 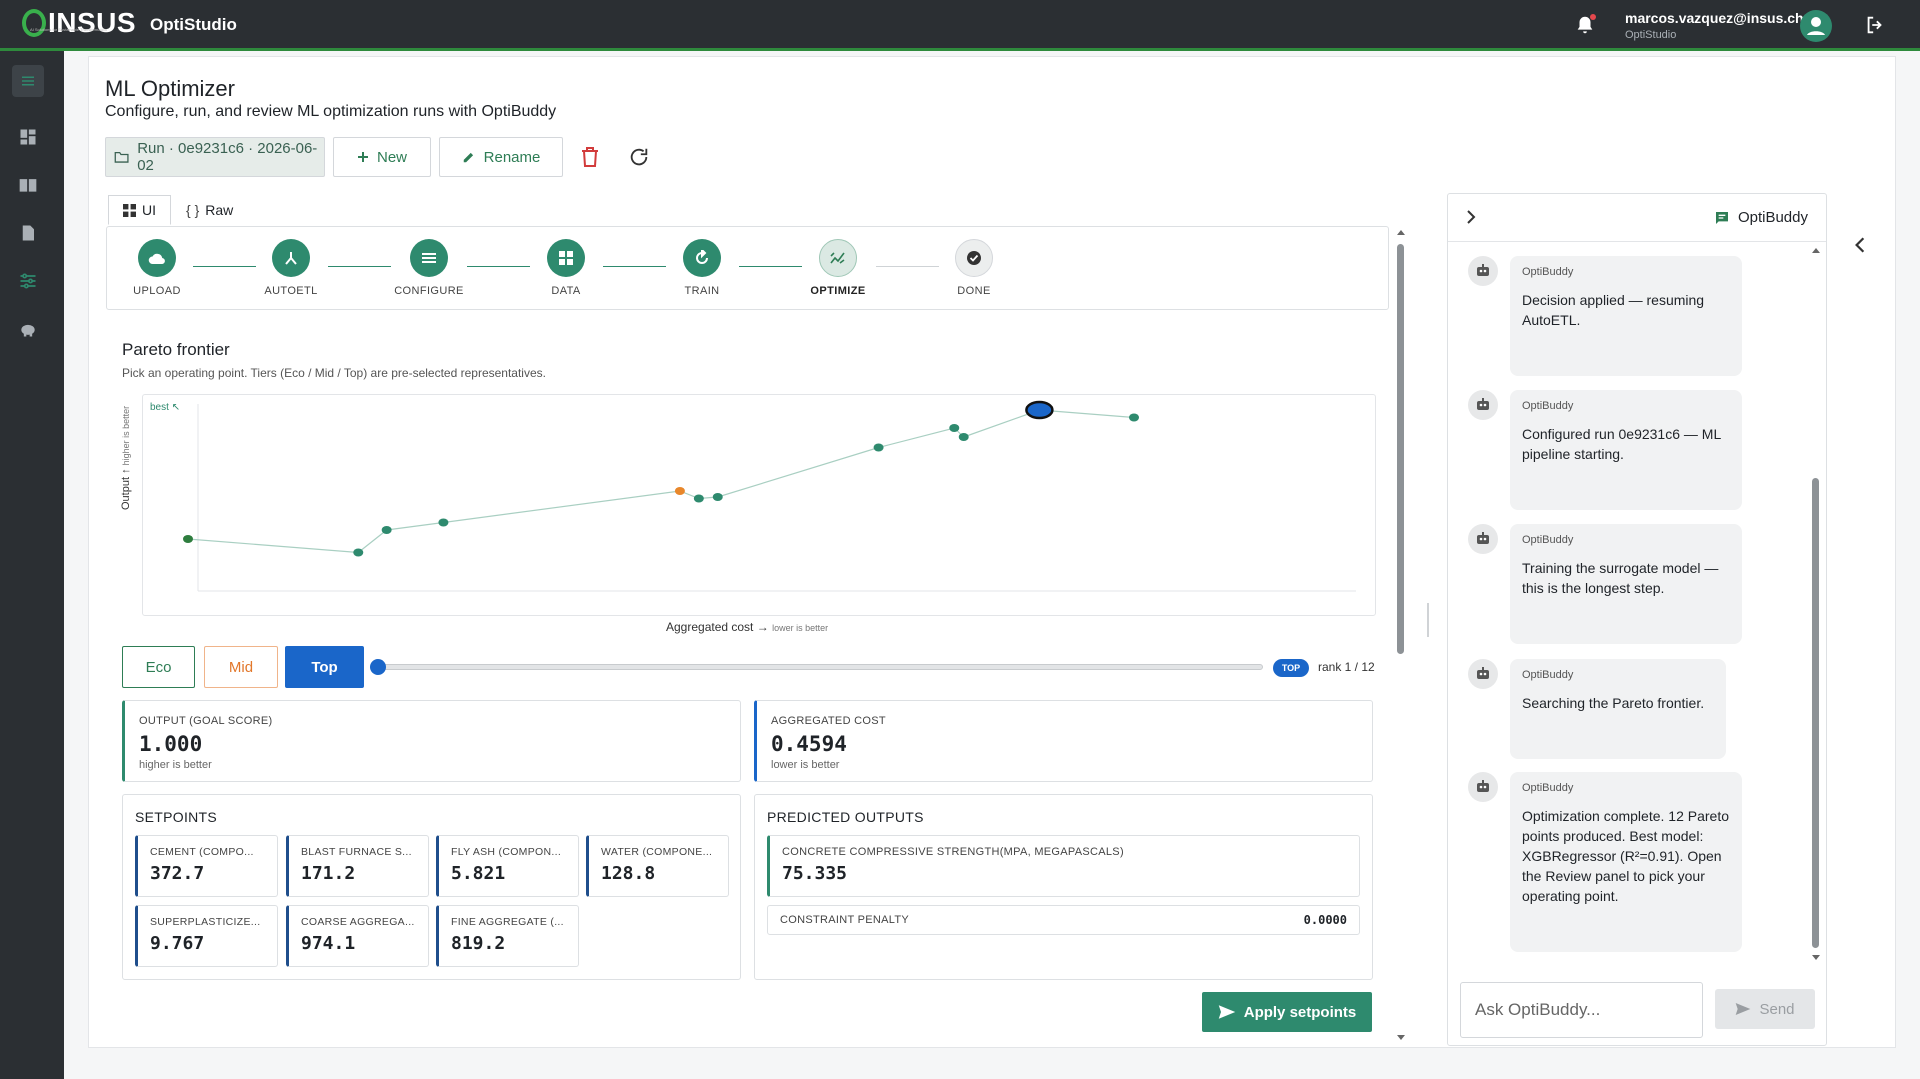 What do you see at coordinates (1226, 1012) in the screenshot?
I see `send-icon` at bounding box center [1226, 1012].